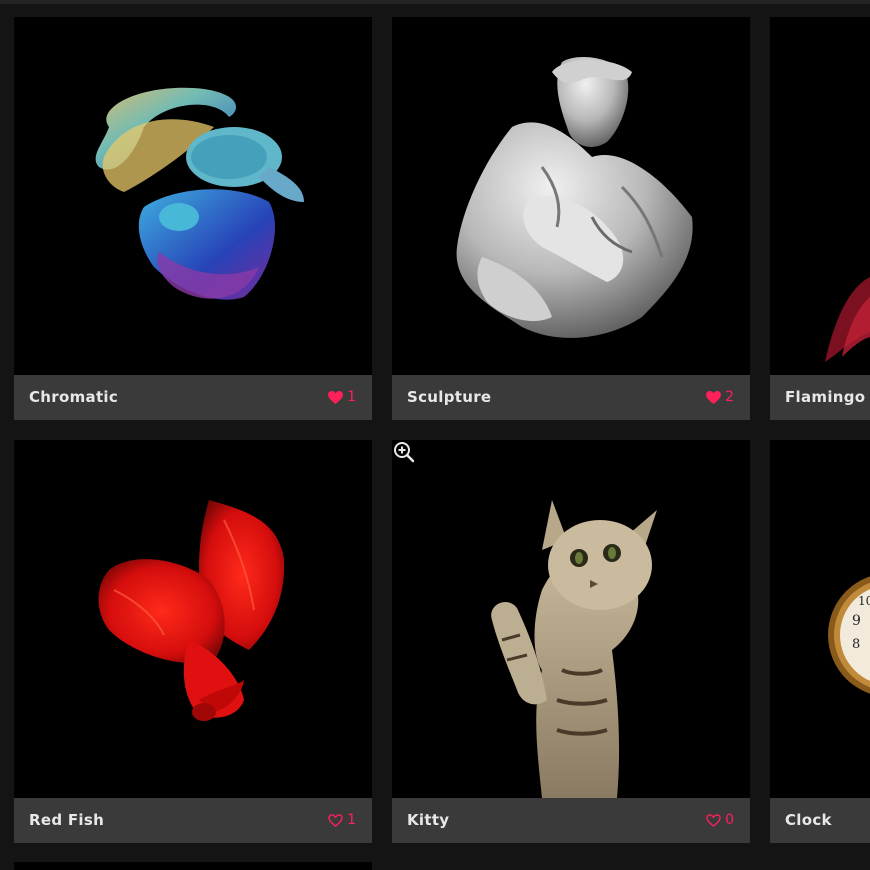 This screenshot has width=870, height=870. I want to click on like-button: 2, so click(720, 397).